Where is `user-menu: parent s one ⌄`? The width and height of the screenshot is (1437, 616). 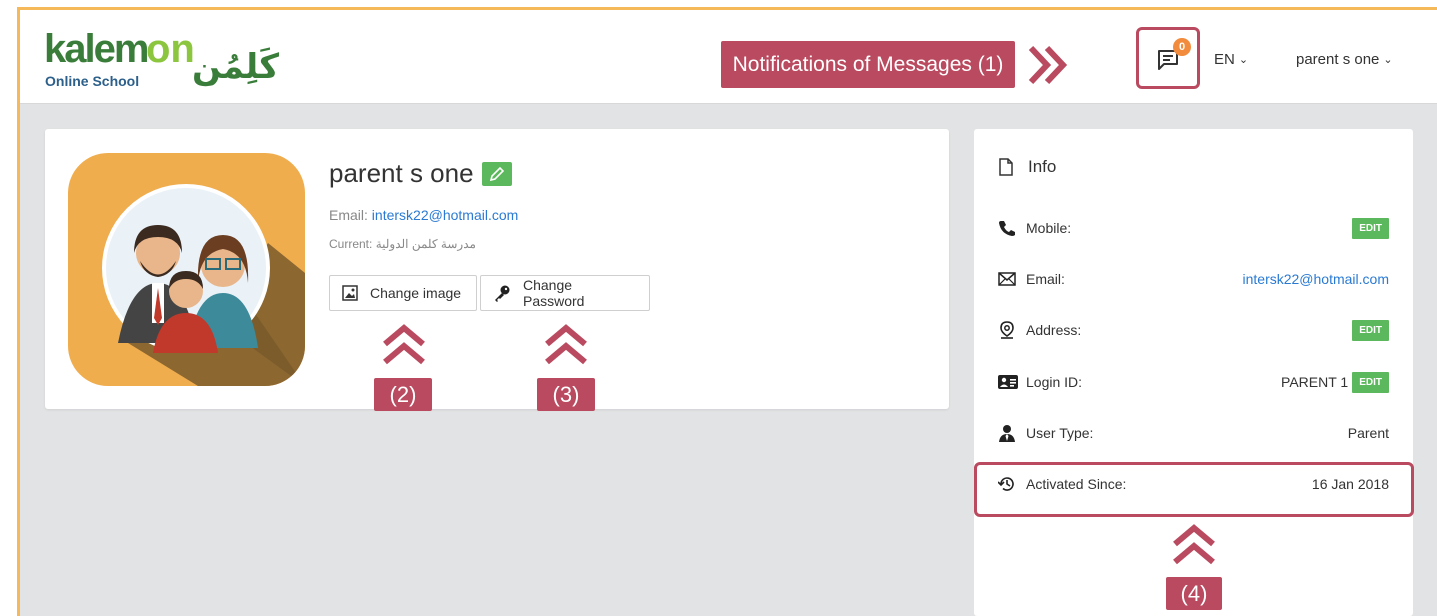
user-menu: parent s one ⌄ is located at coordinates (1344, 59).